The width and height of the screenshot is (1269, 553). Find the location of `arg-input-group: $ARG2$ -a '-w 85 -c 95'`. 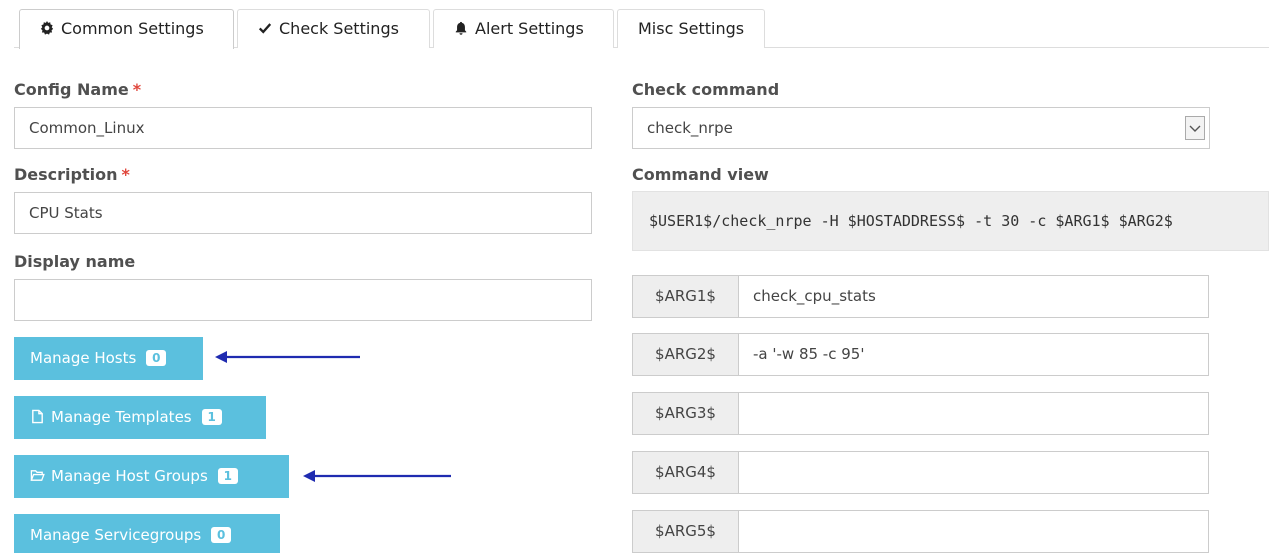

arg-input-group: $ARG2$ -a '-w 85 -c 95' is located at coordinates (920, 354).